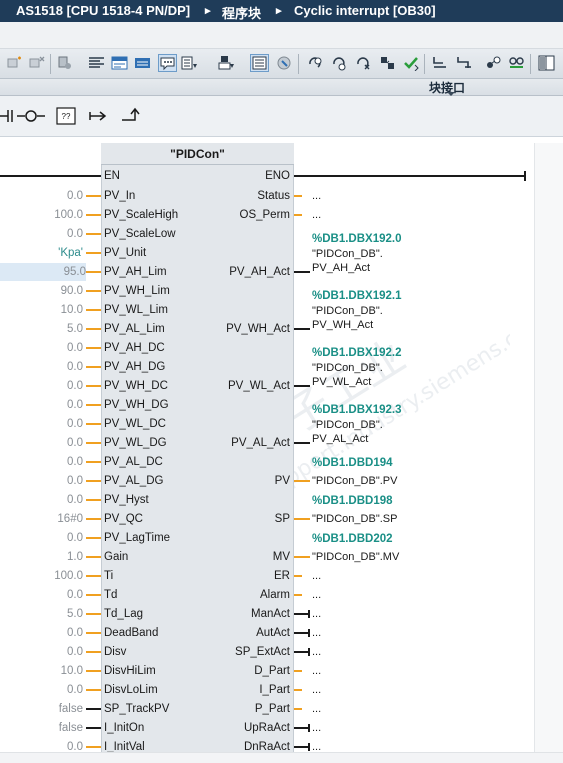  Describe the element at coordinates (66, 116) in the screenshot. I see `empty-box-icon: ??` at that location.